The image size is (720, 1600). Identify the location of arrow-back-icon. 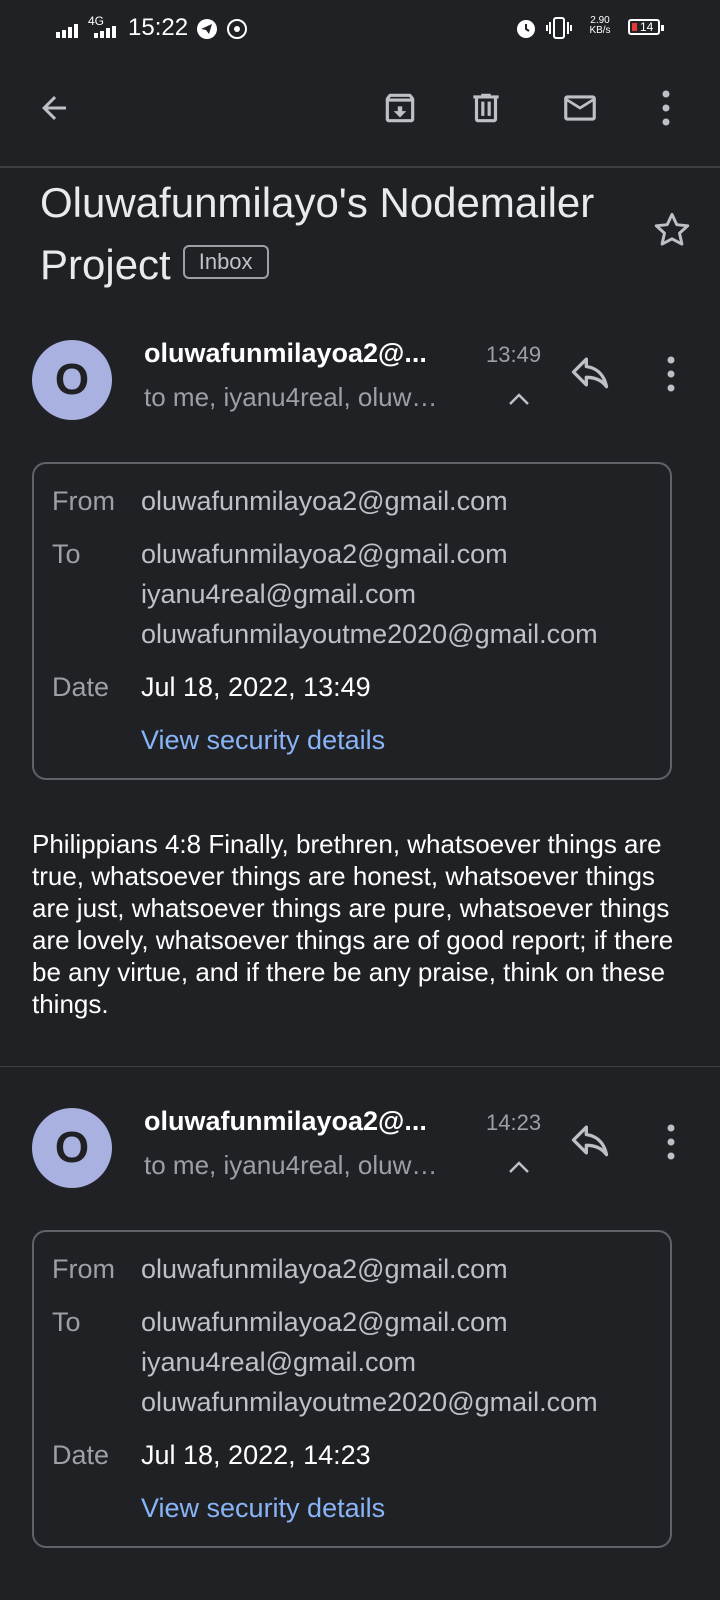
(54, 108).